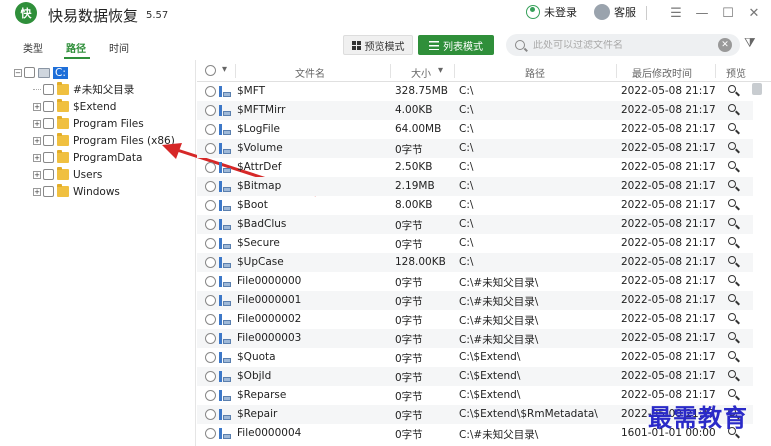 This screenshot has height=446, width=771. What do you see at coordinates (475, 110) in the screenshot?
I see `table-row: $MFTMirr 4.00KB C:\ 2022-05-08 21:17` at bounding box center [475, 110].